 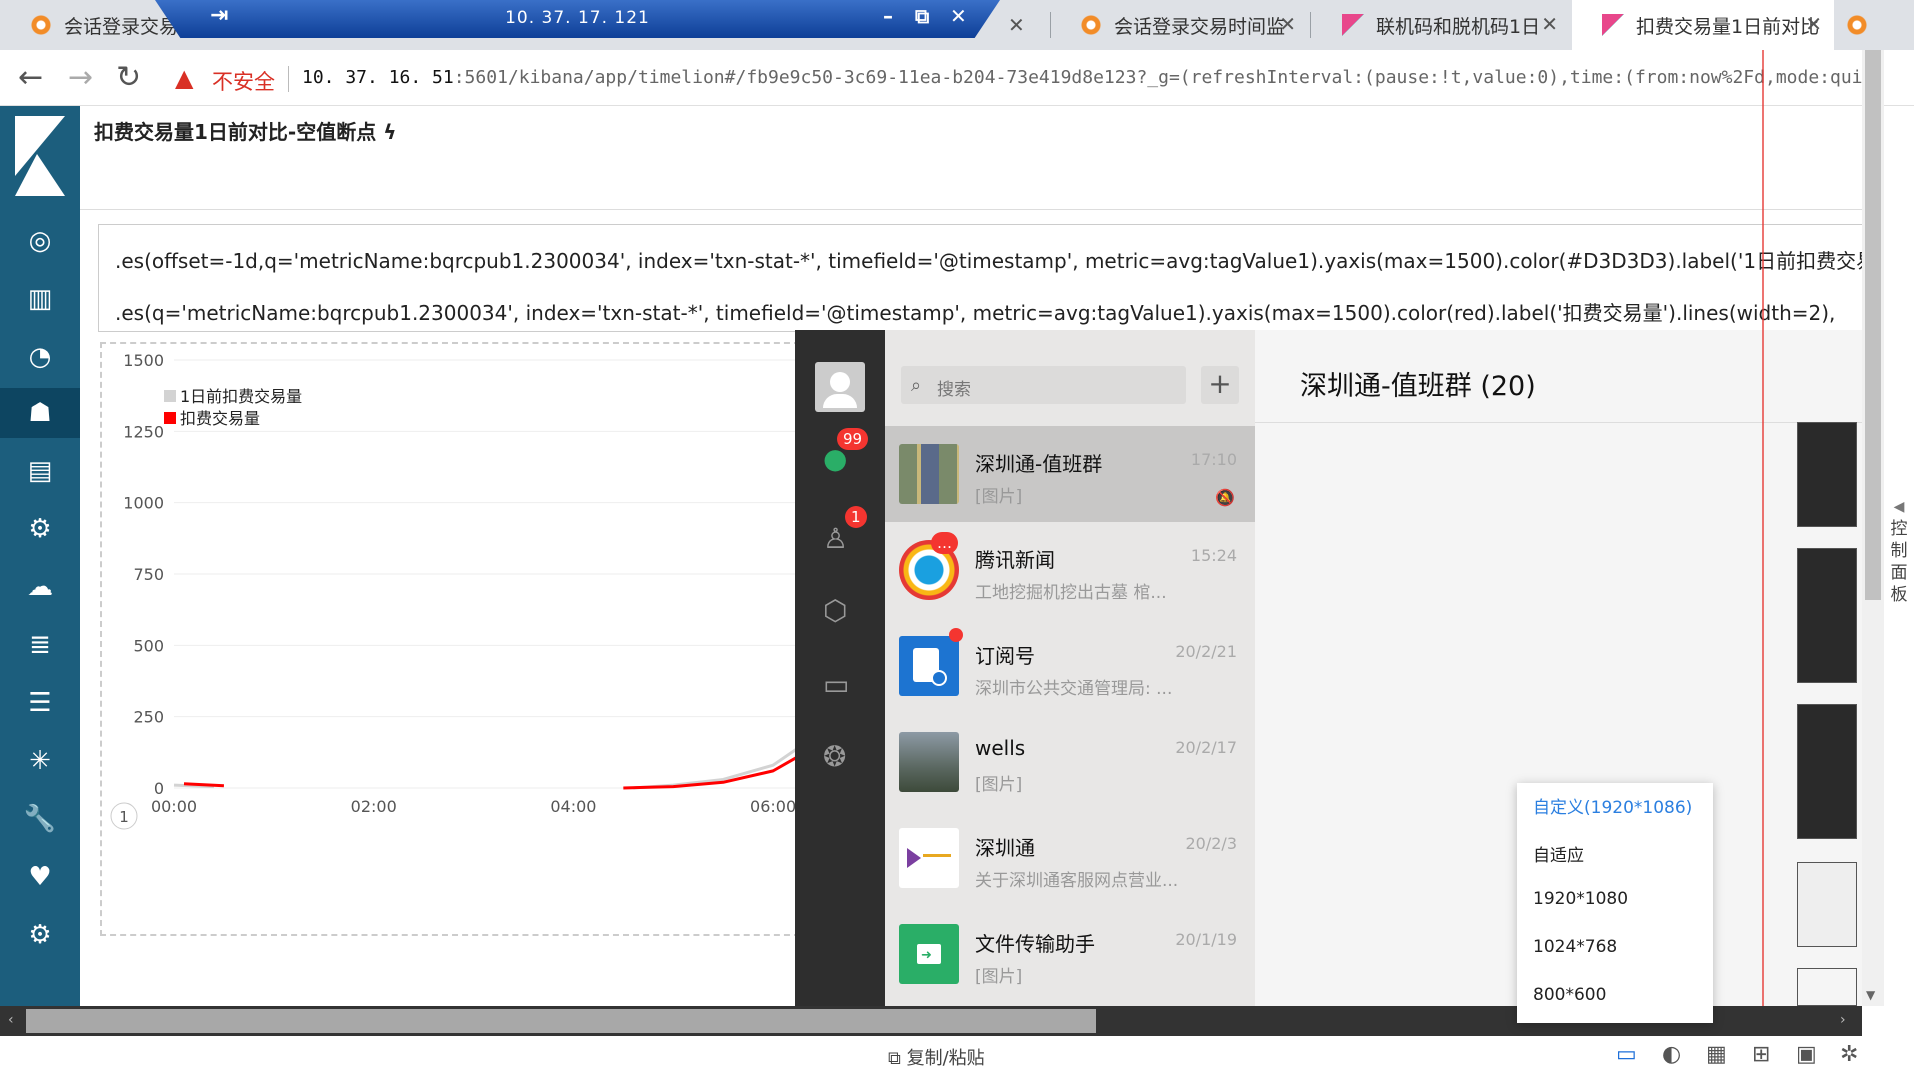 I want to click on apm-icon: ☰, so click(x=40, y=703).